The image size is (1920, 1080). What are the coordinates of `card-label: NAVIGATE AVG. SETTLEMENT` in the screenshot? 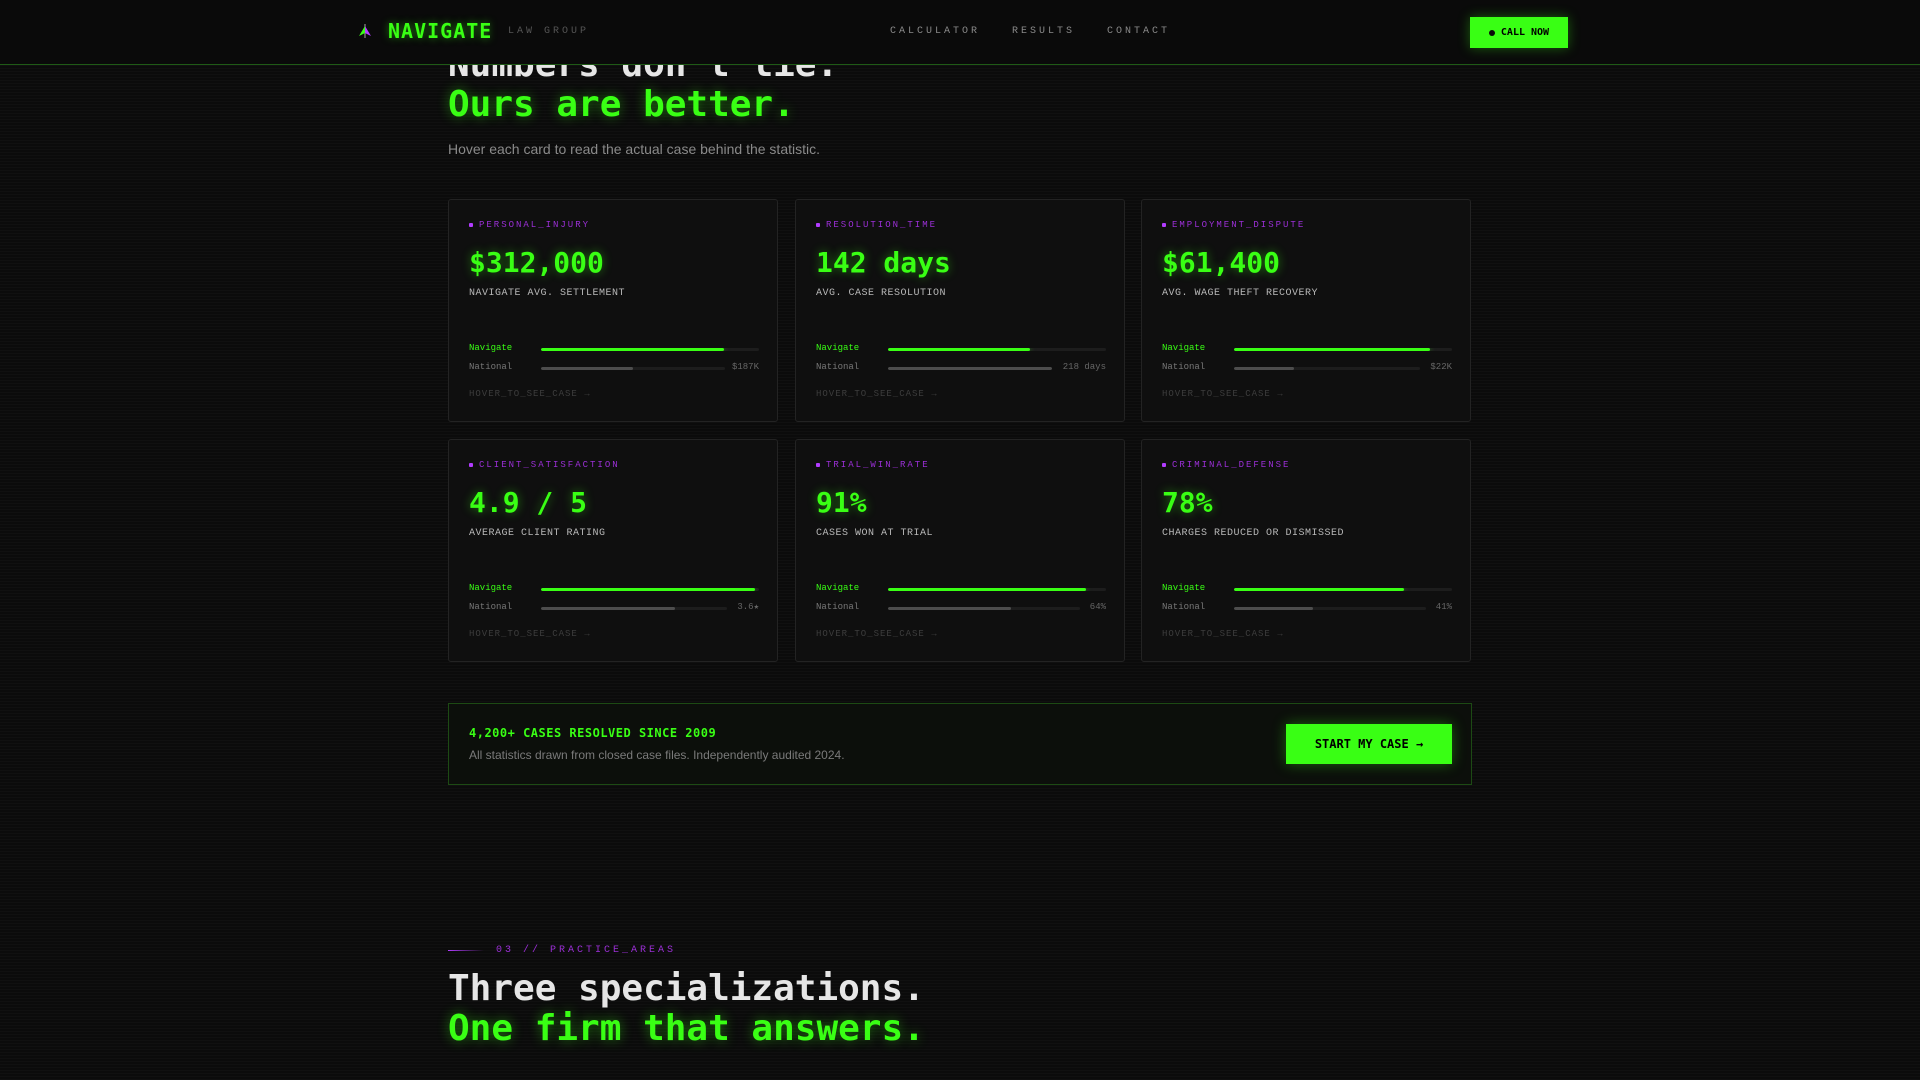 It's located at (547, 293).